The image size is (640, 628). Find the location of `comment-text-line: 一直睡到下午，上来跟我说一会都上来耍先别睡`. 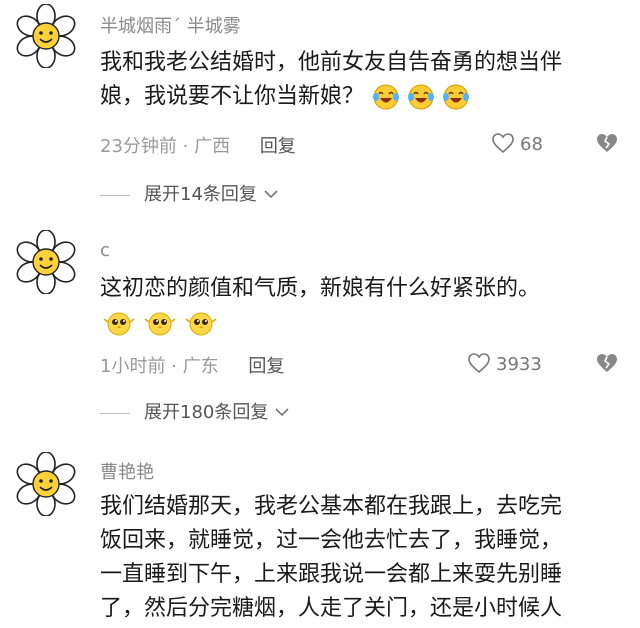

comment-text-line: 一直睡到下午，上来跟我说一会都上来耍先别睡 is located at coordinates (331, 574).